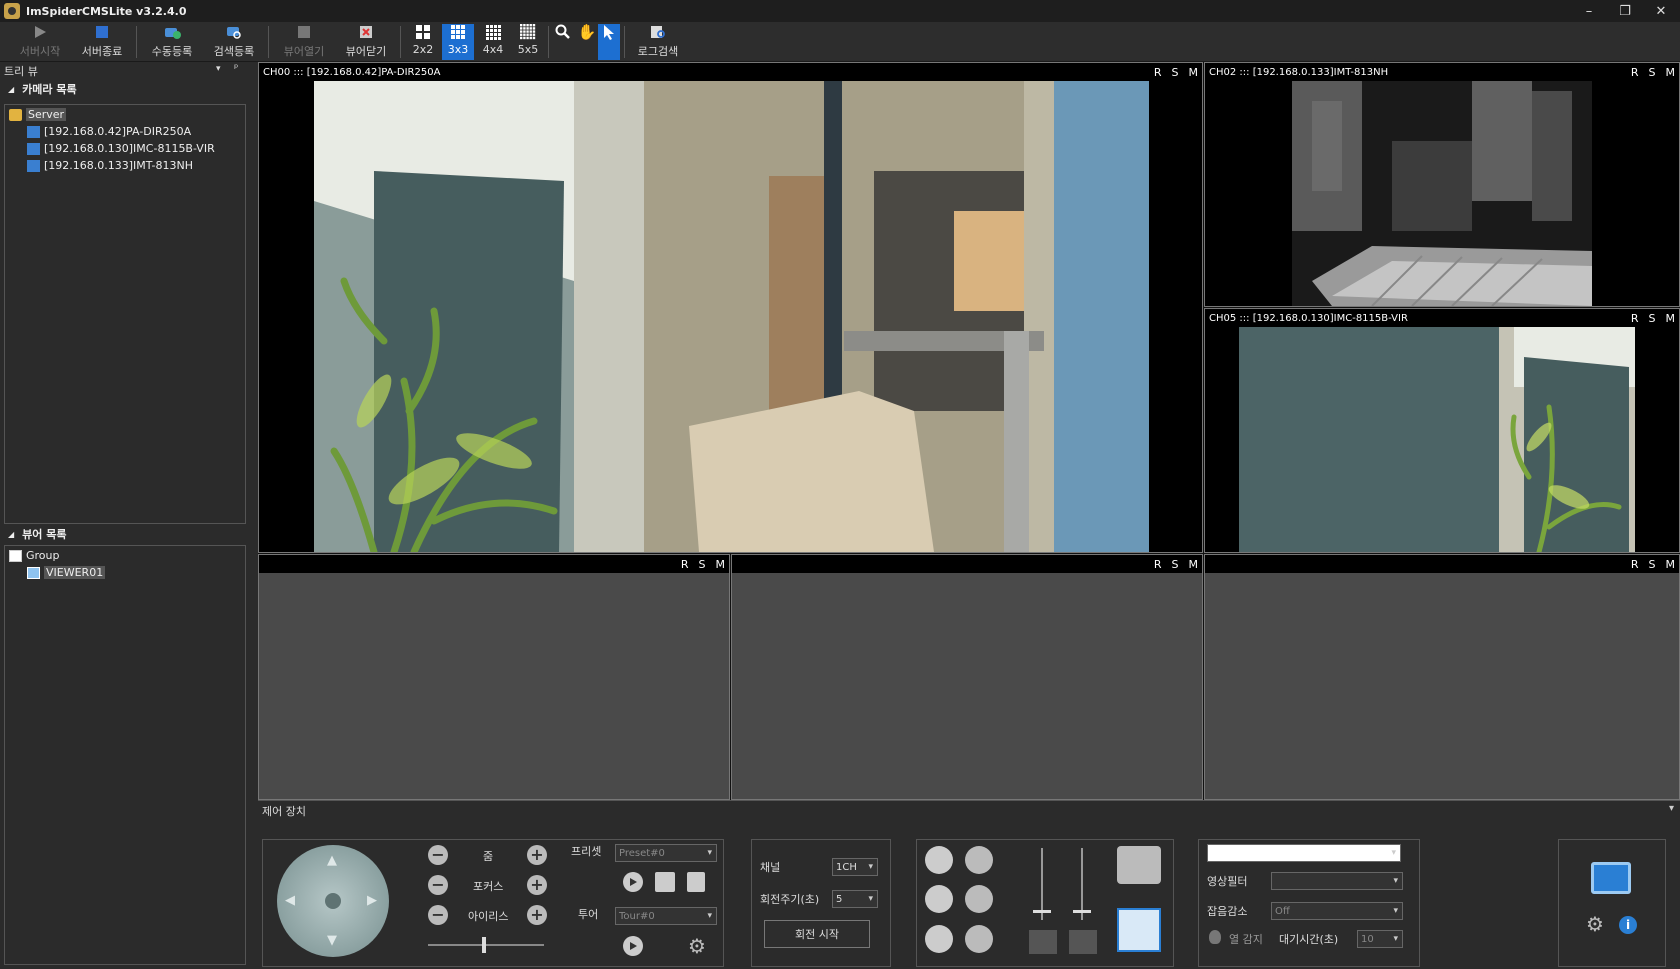 The height and width of the screenshot is (969, 1680). What do you see at coordinates (218, 69) in the screenshot?
I see `dropdown-icon: ▾` at bounding box center [218, 69].